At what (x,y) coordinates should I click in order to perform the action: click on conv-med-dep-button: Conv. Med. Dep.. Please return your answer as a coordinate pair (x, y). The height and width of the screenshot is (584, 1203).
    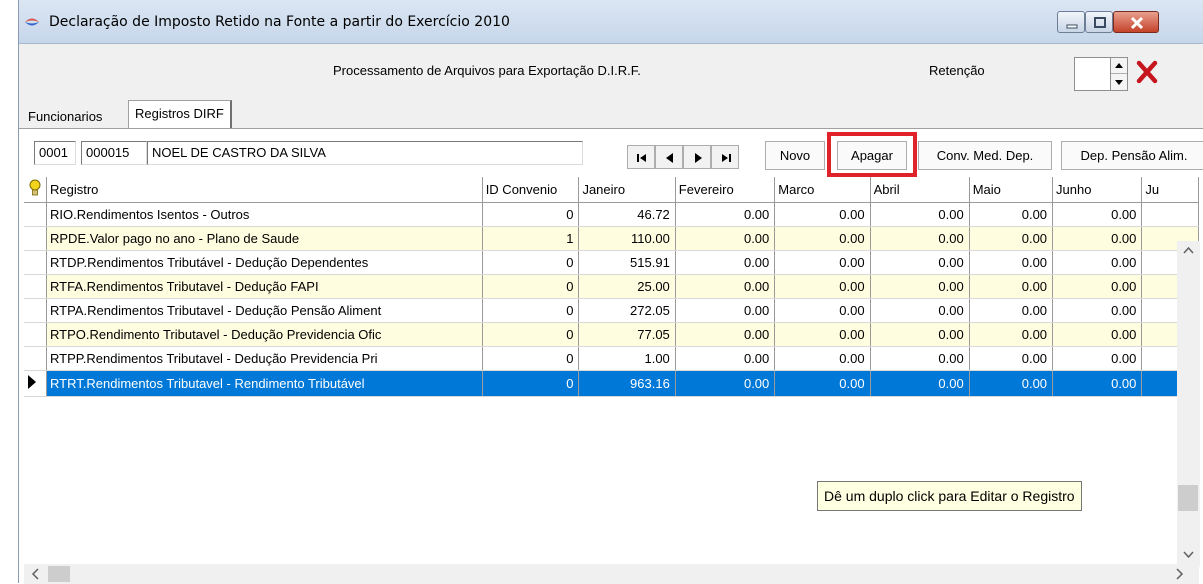
    Looking at the image, I should click on (985, 155).